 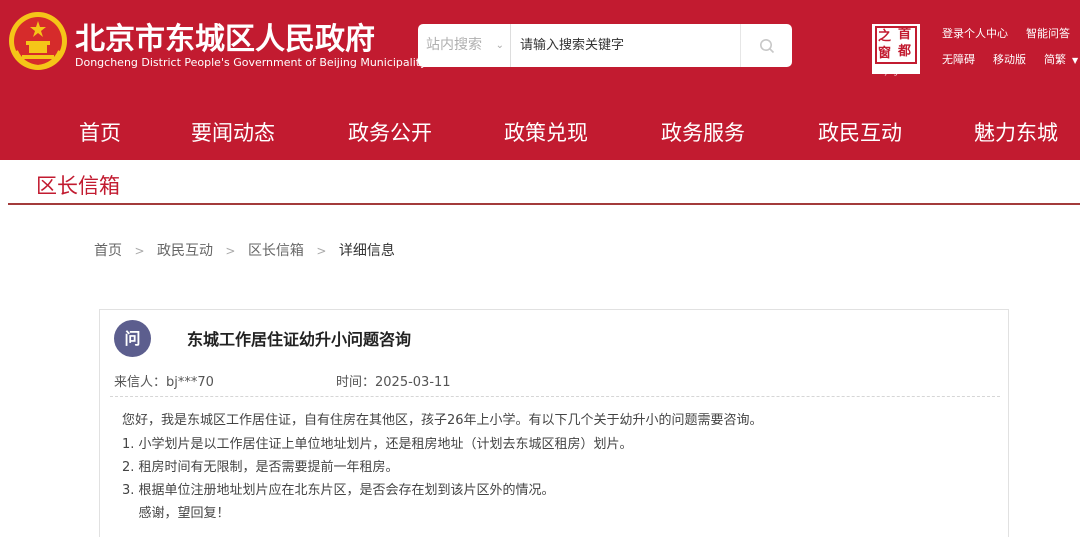 What do you see at coordinates (38, 41) in the screenshot?
I see `national-emblem-icon` at bounding box center [38, 41].